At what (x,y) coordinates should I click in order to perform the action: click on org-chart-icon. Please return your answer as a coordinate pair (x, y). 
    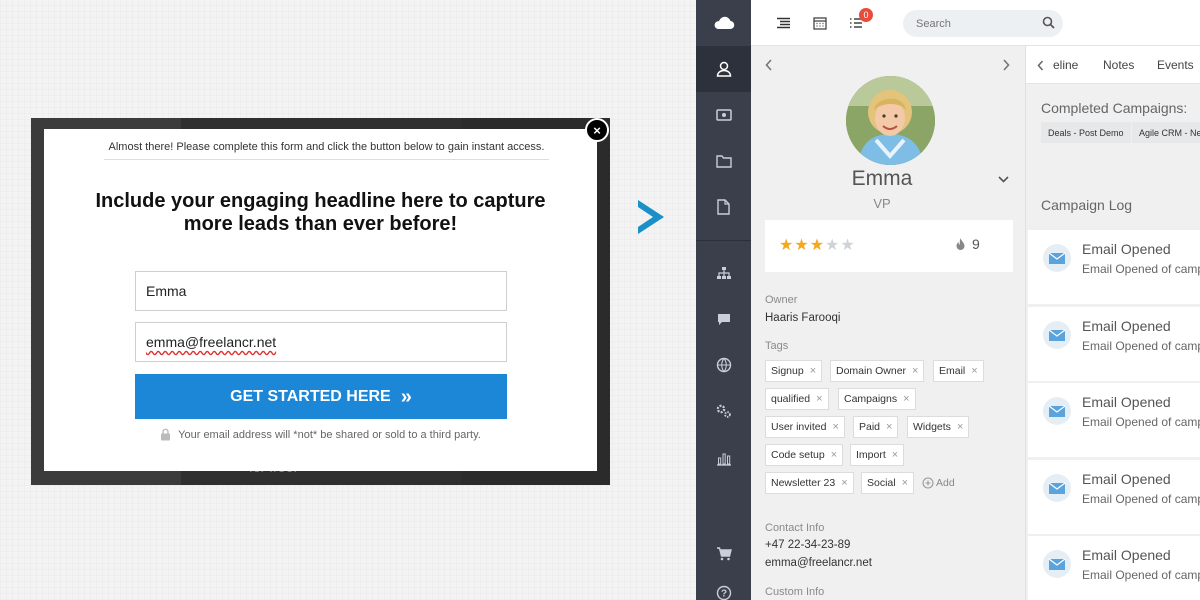
    Looking at the image, I should click on (723, 273).